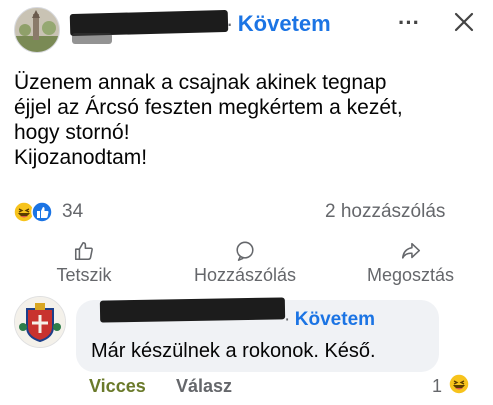 Image resolution: width=493 pixels, height=405 pixels. What do you see at coordinates (192, 310) in the screenshot?
I see `redacted-comment-author` at bounding box center [192, 310].